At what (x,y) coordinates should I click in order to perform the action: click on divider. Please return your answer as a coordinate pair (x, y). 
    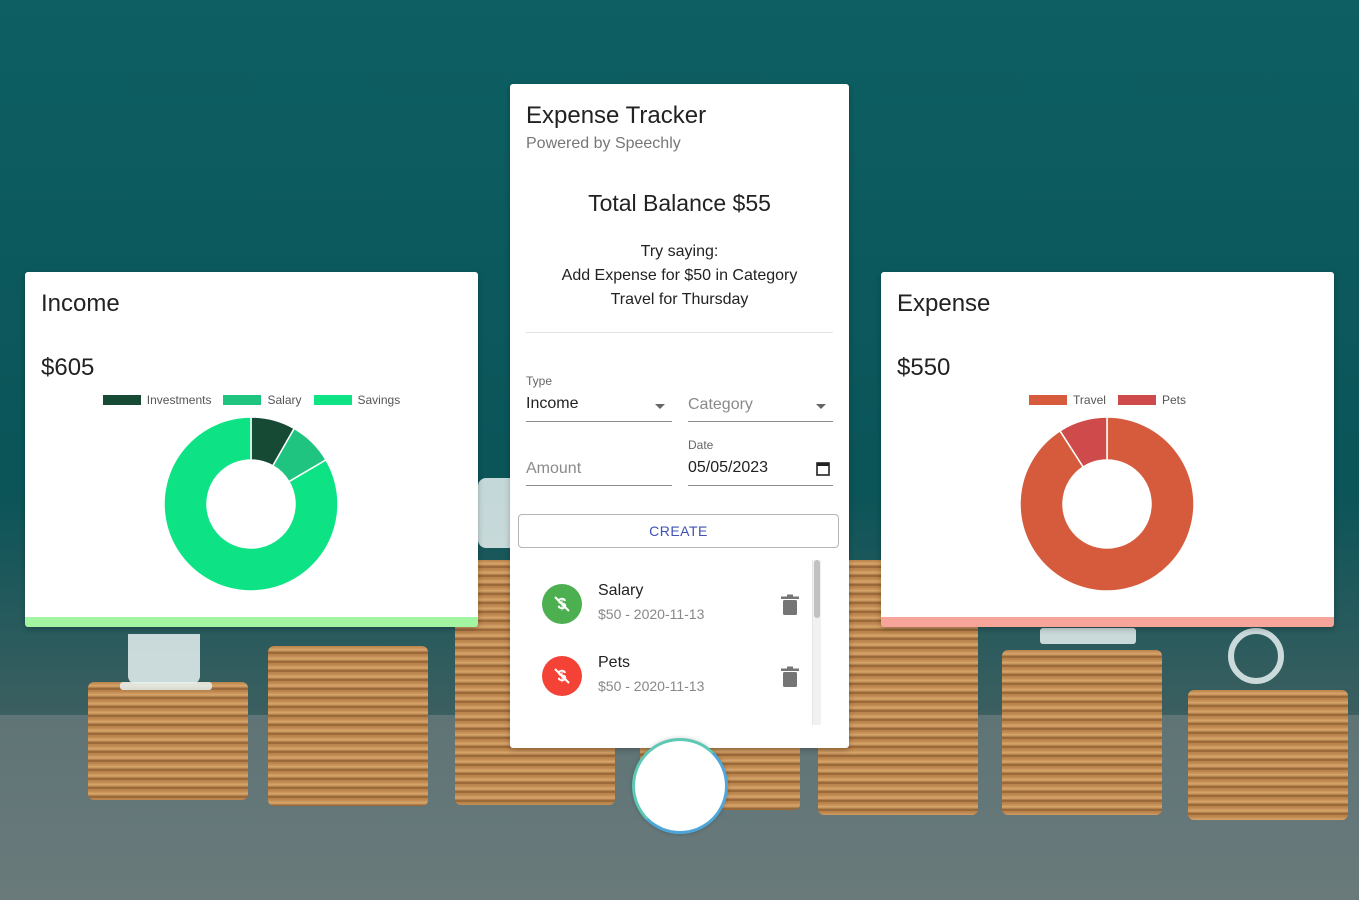
    Looking at the image, I should click on (679, 332).